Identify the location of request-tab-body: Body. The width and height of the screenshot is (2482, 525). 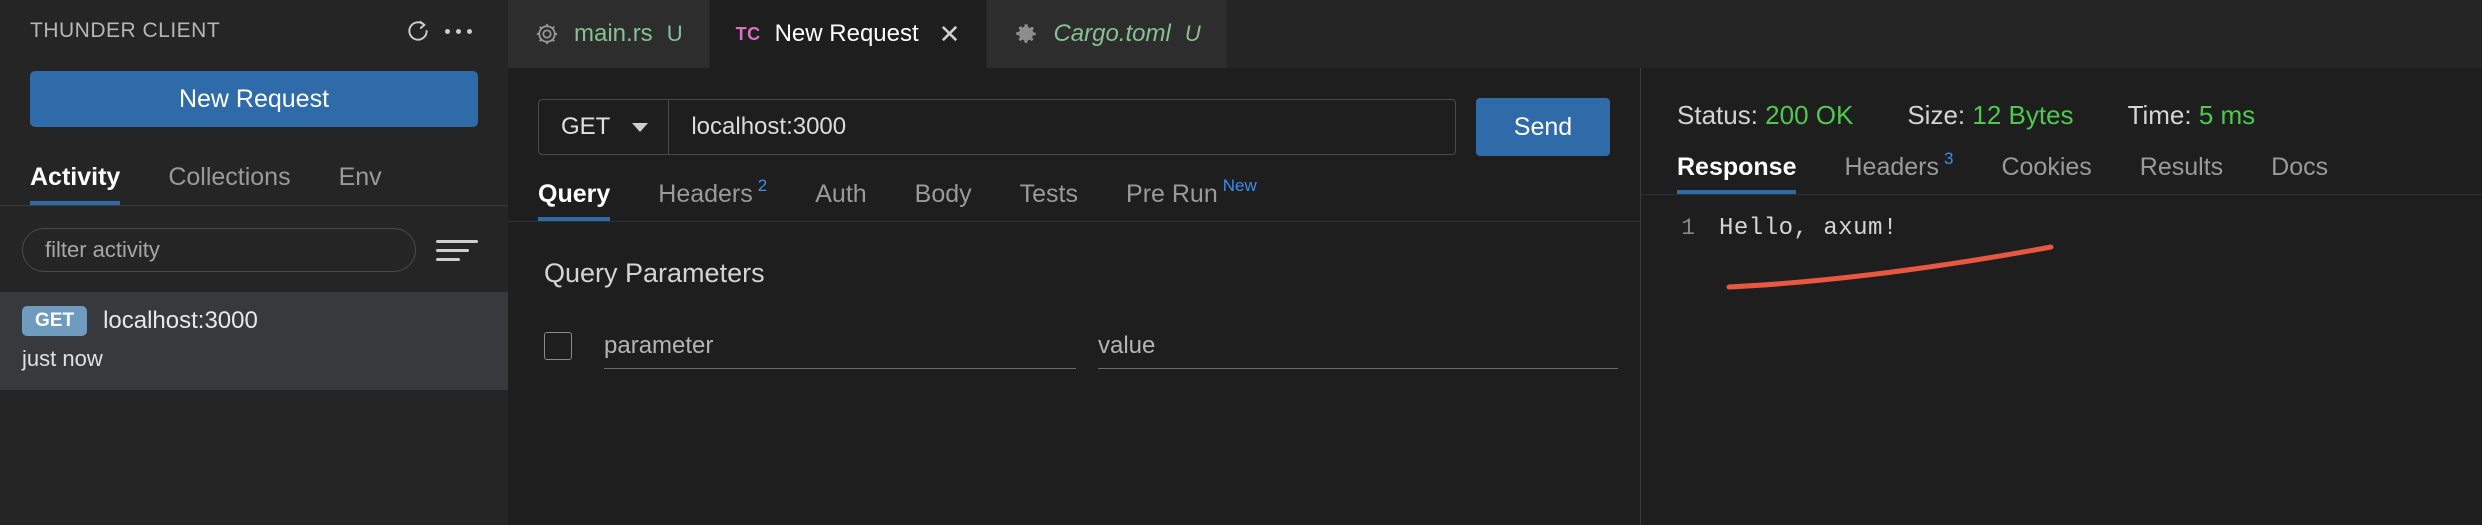
(943, 200).